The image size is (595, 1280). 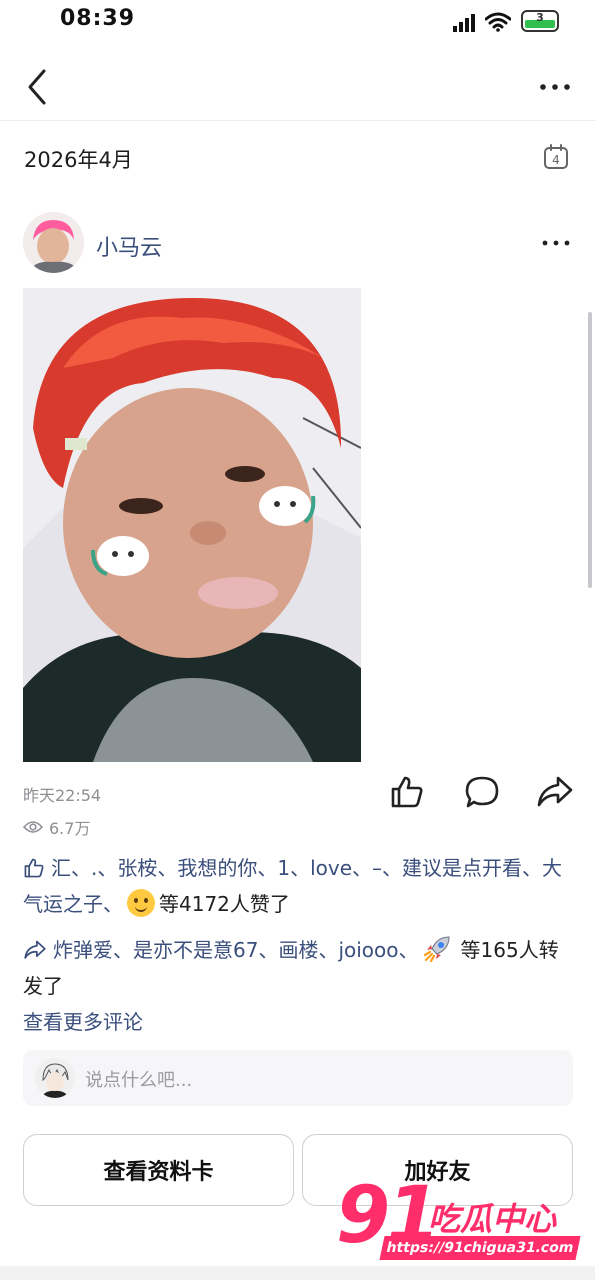 I want to click on watermark-logo: 91 吃瓜中心 https://91chigua31.com, so click(x=461, y=1220).